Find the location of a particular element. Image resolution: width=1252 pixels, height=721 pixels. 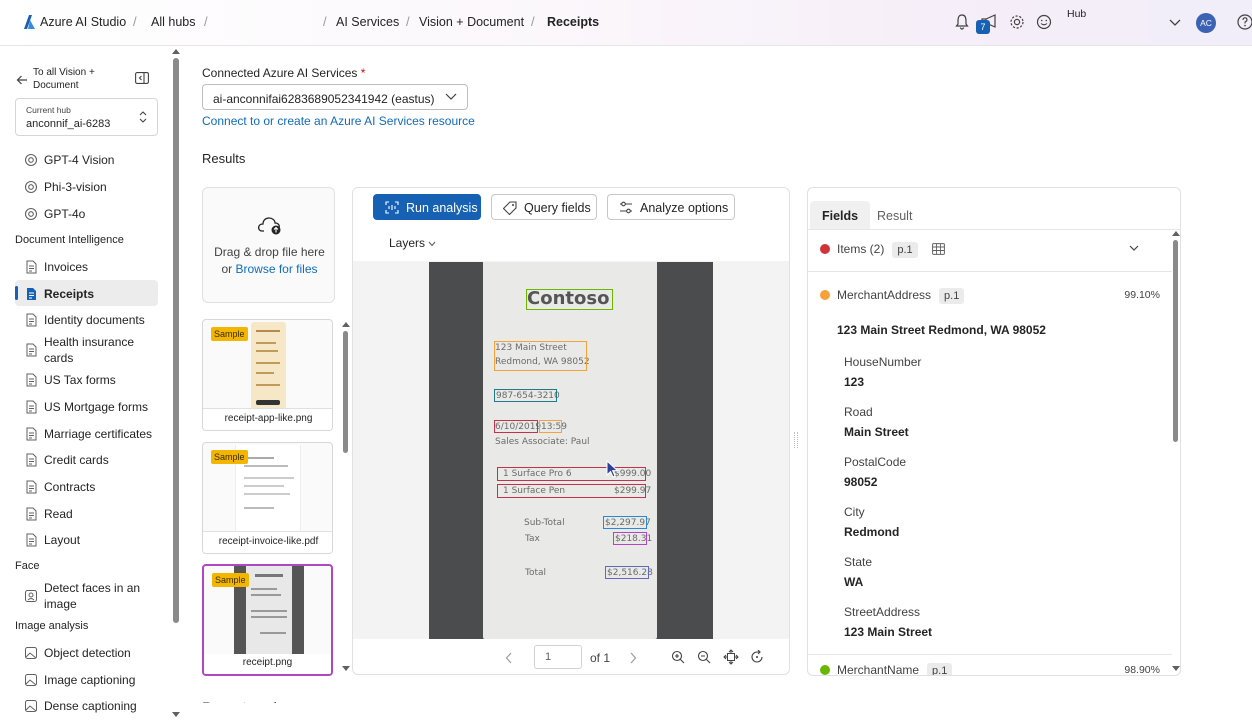

thumbnails-scroll-down-icon is located at coordinates (346, 669).